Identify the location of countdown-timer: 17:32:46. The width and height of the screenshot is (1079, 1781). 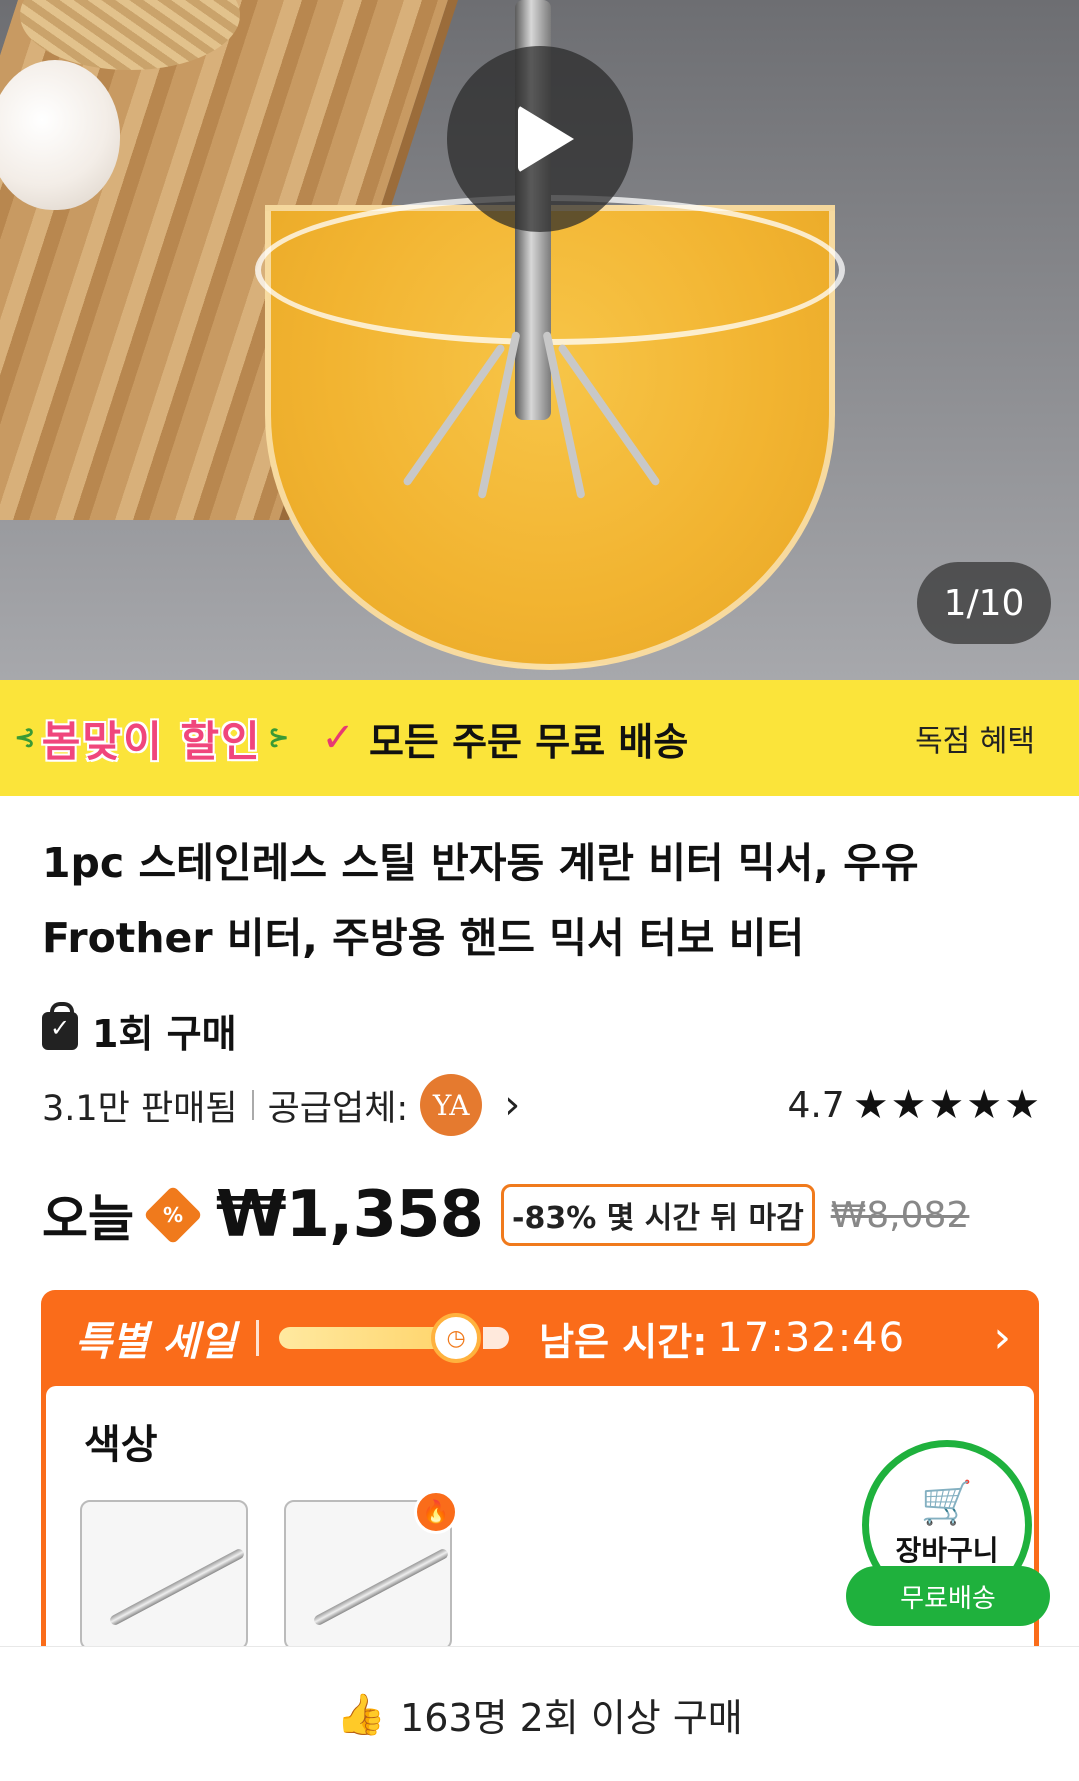
(811, 1338).